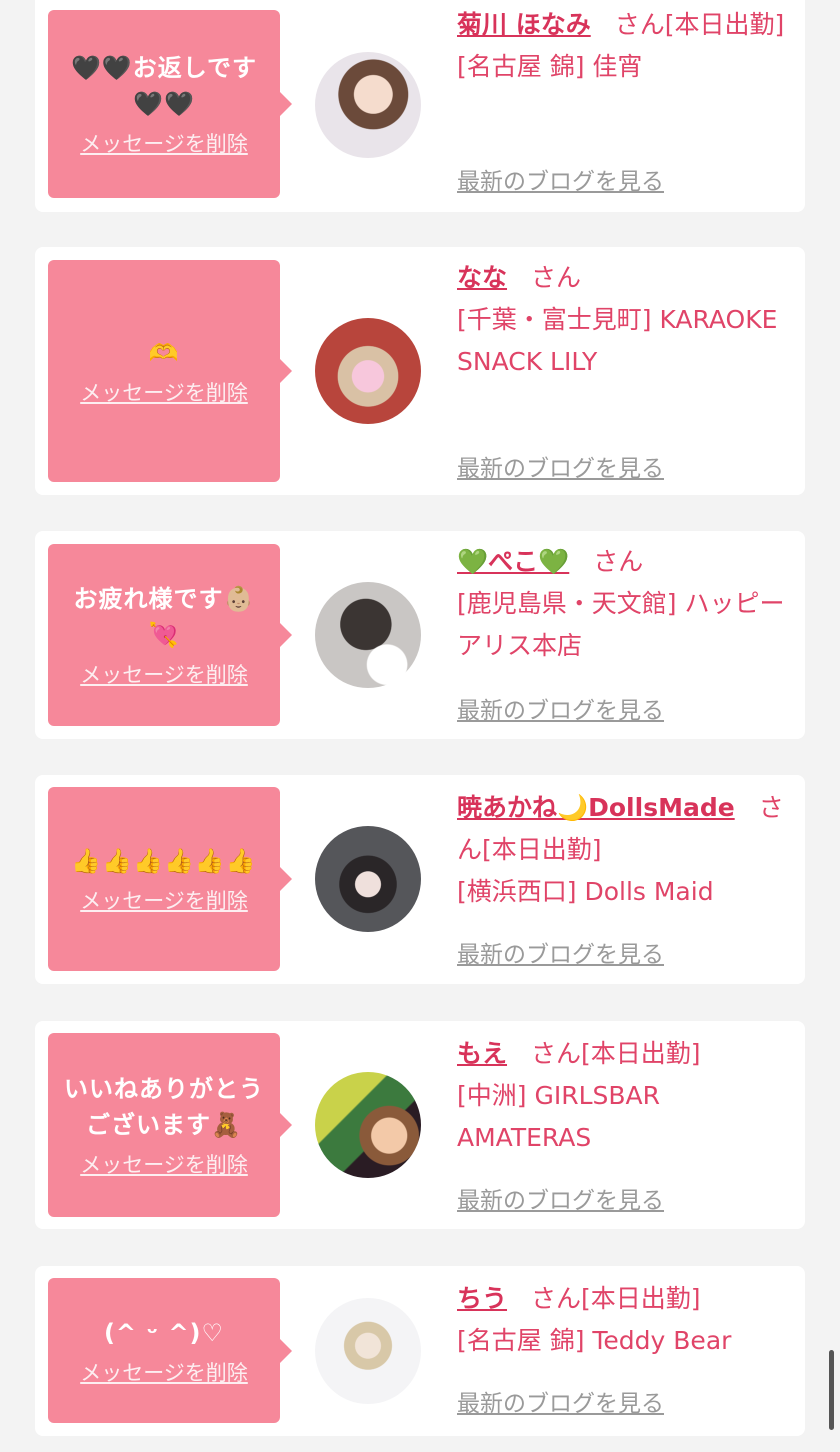  Describe the element at coordinates (627, 1320) in the screenshot. I see `cast-info: ちう さん[本日出勤] [名古屋 錦] Teddy Bear` at that location.